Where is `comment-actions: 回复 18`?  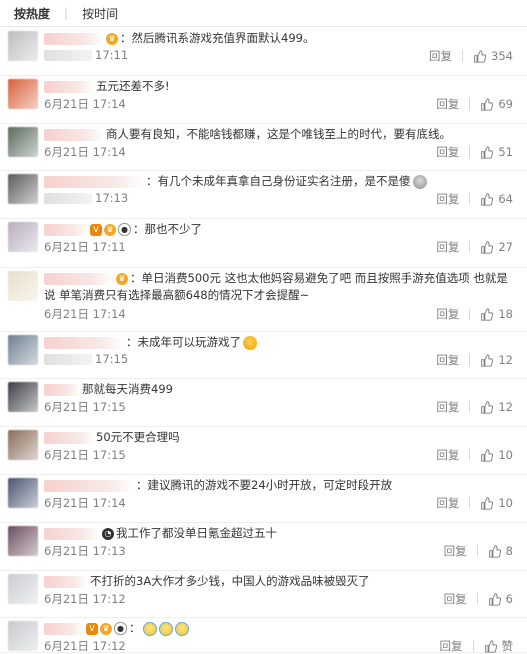
comment-actions: 回复 18 is located at coordinates (474, 314).